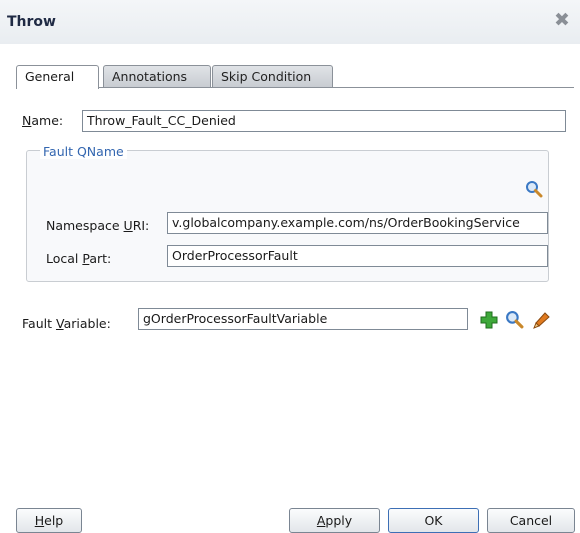 The height and width of the screenshot is (533, 580). What do you see at coordinates (541, 320) in the screenshot?
I see `edit-icon` at bounding box center [541, 320].